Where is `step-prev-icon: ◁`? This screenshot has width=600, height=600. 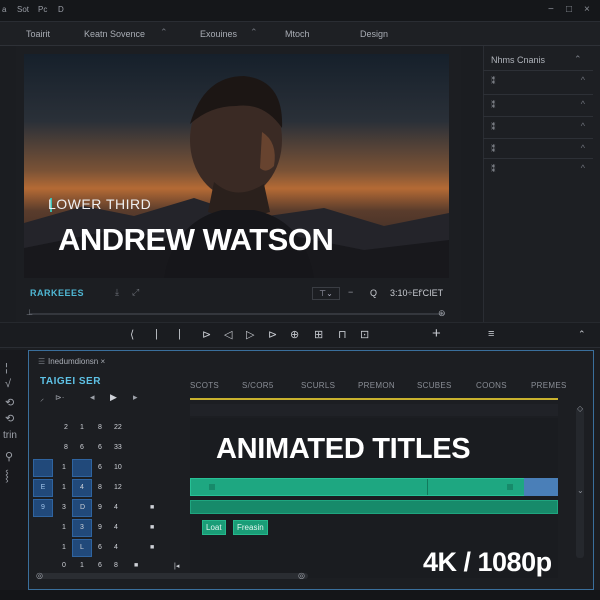 step-prev-icon: ◁ is located at coordinates (228, 334).